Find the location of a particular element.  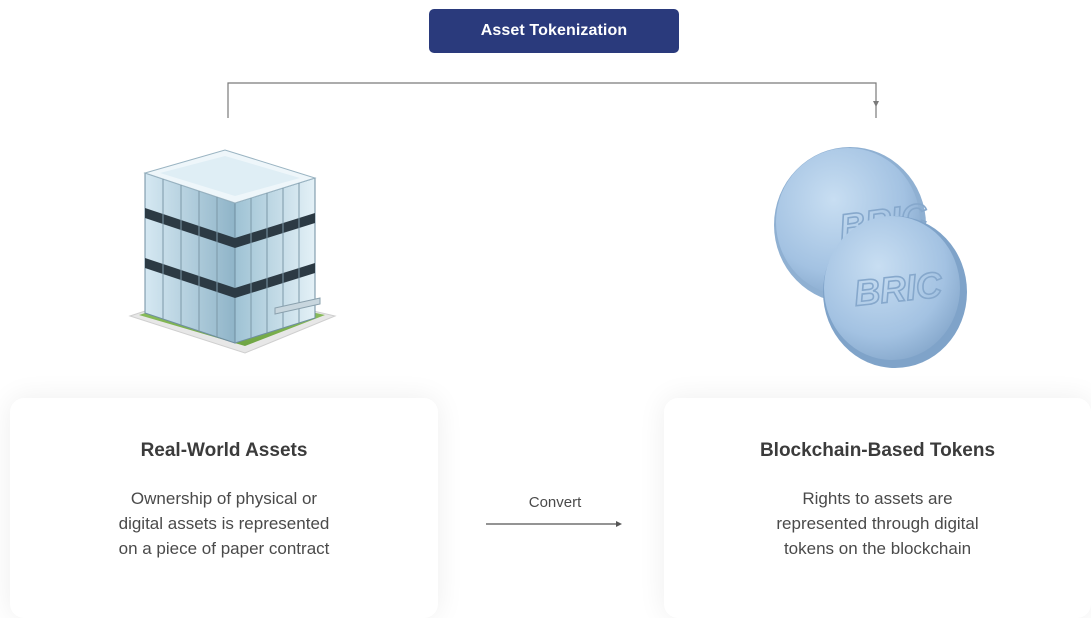

right-card-title: Blockchain-Based Tokens is located at coordinates (877, 450).